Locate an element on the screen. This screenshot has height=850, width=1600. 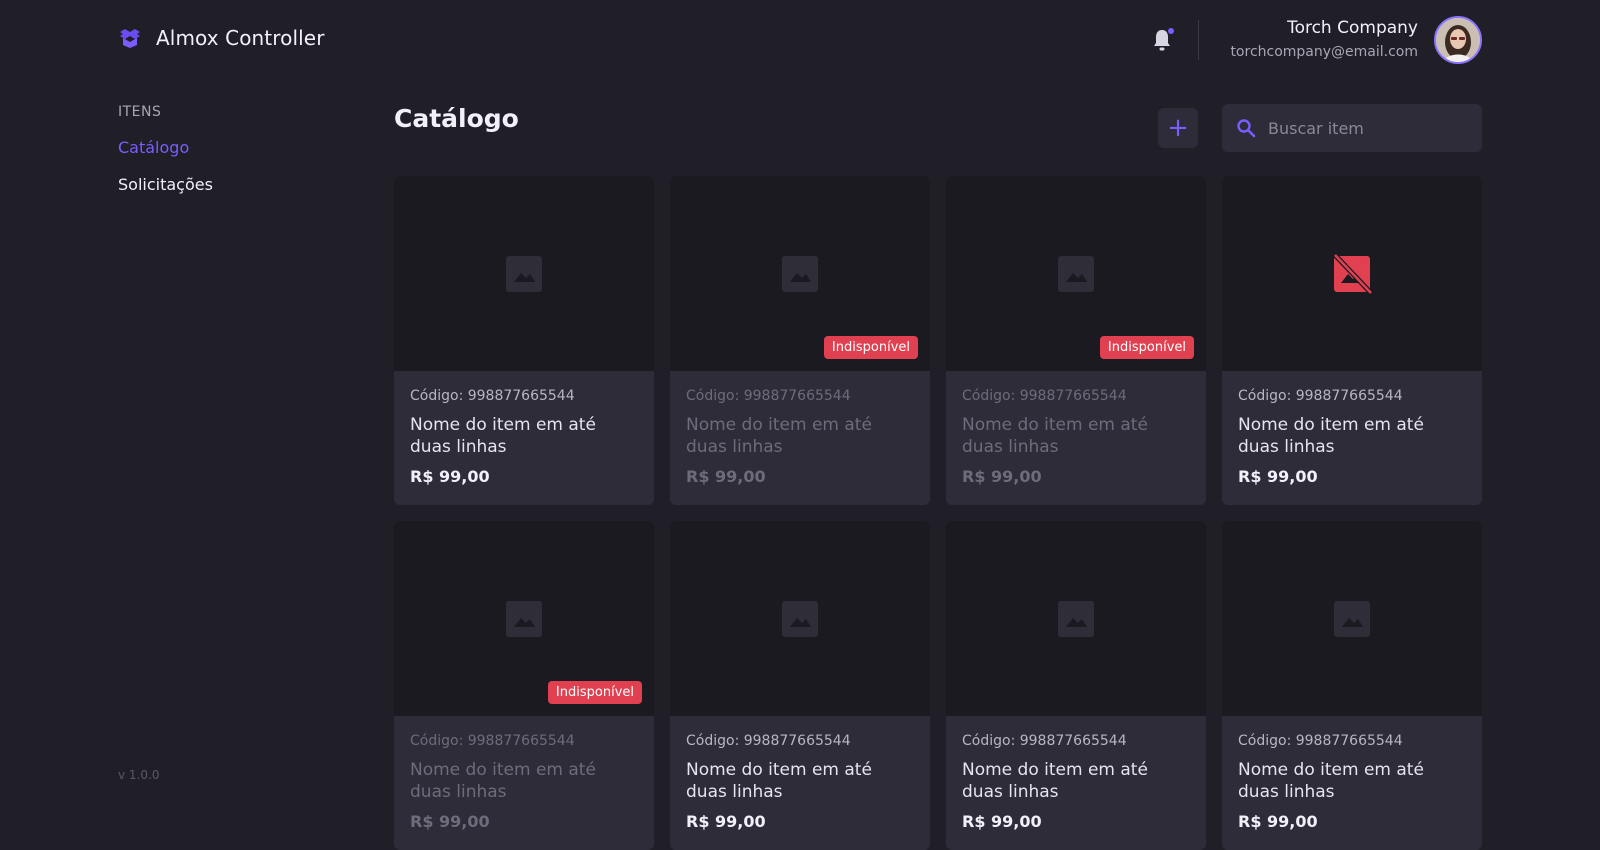
user-email: torchcompany@email.com is located at coordinates (1324, 52).